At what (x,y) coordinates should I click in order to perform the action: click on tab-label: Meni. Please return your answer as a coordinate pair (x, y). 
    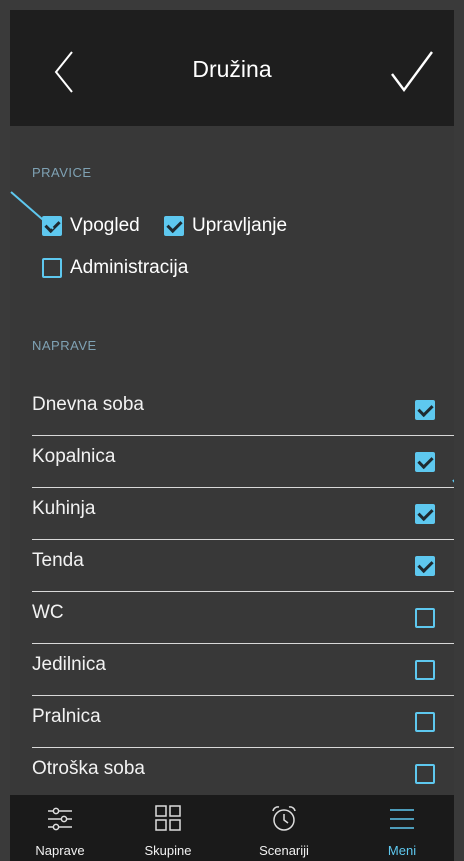
    Looking at the image, I should click on (402, 850).